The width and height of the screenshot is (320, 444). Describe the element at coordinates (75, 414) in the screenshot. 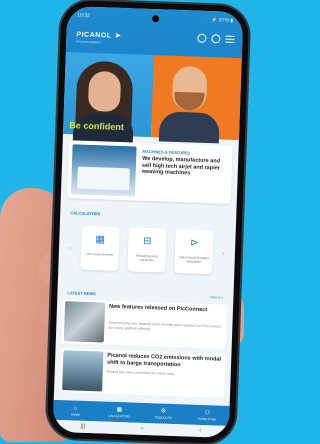

I see `nav-label: HOME` at that location.